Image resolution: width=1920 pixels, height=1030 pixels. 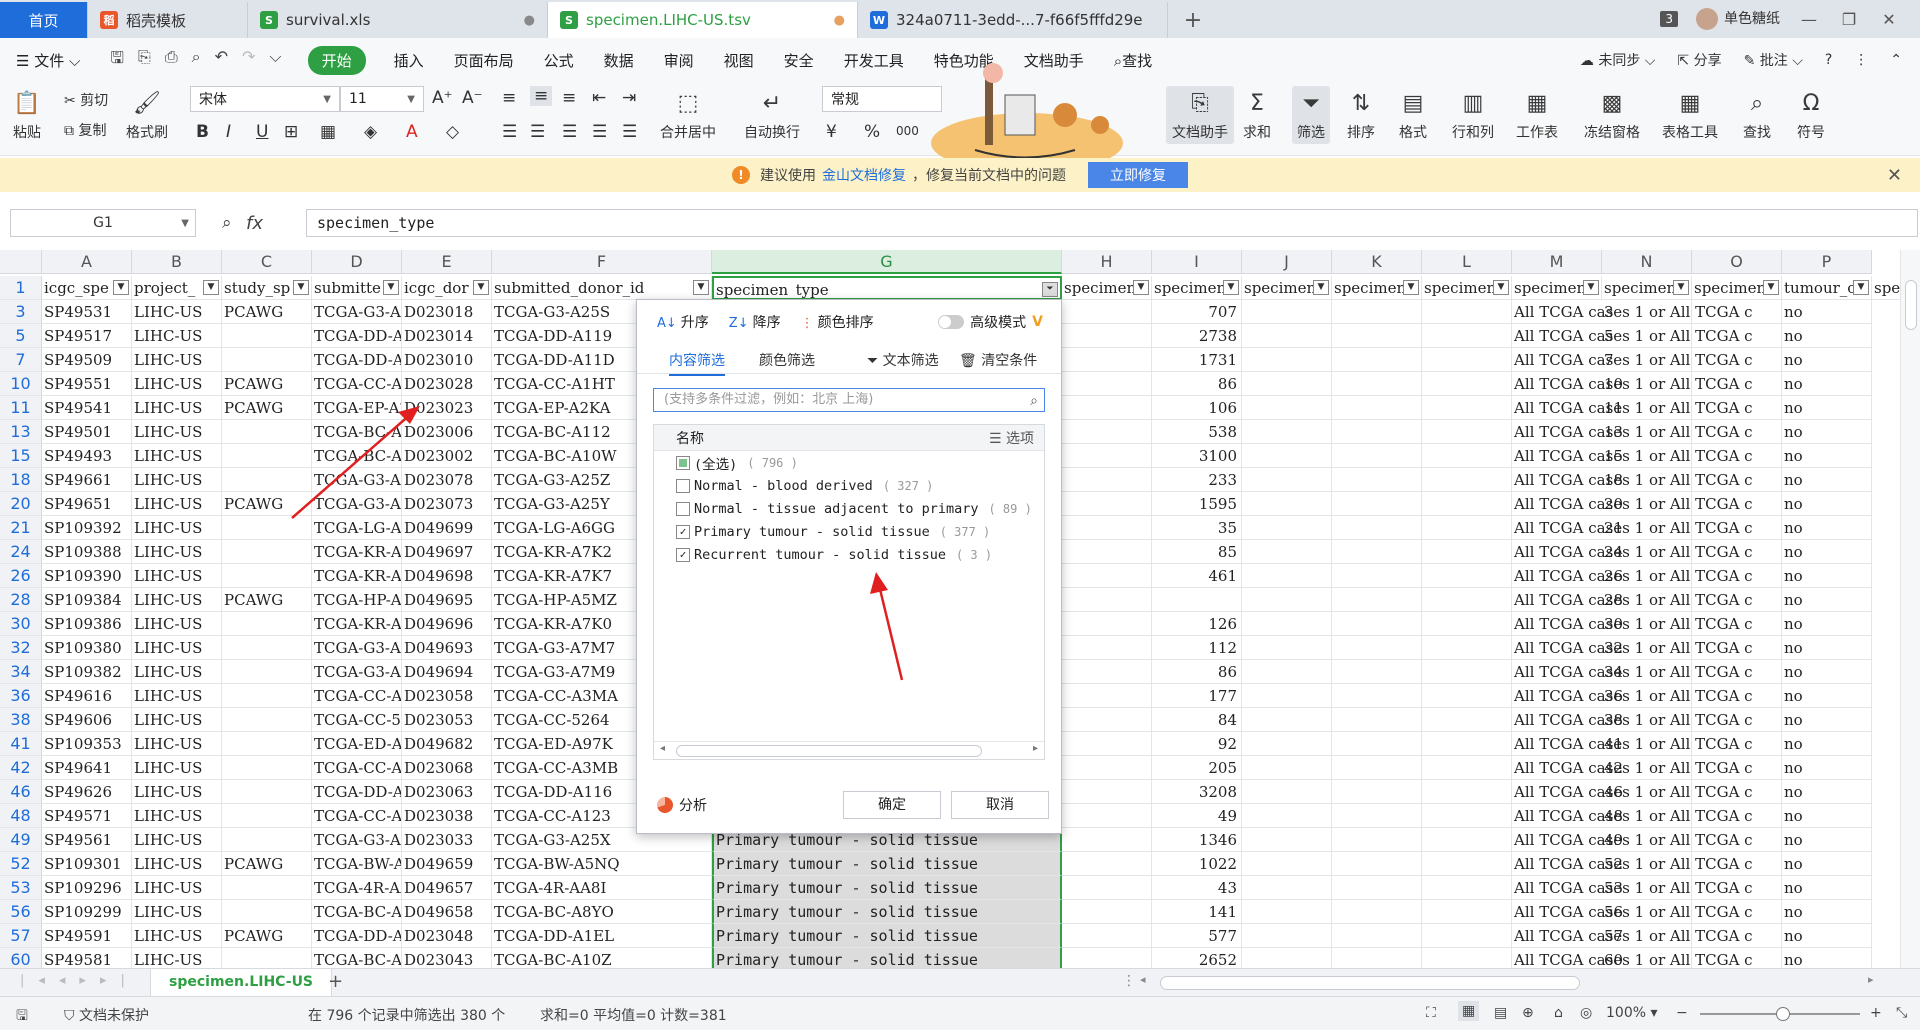 I want to click on cell-d: TCGA-G3-A7, so click(x=357, y=672).